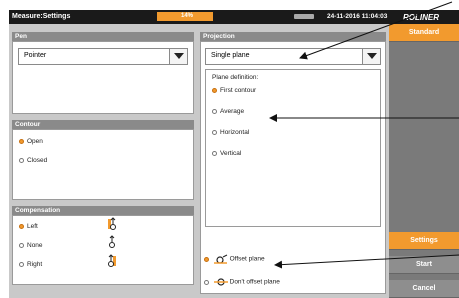  What do you see at coordinates (187, 16) in the screenshot?
I see `progress-label: 14%` at bounding box center [187, 16].